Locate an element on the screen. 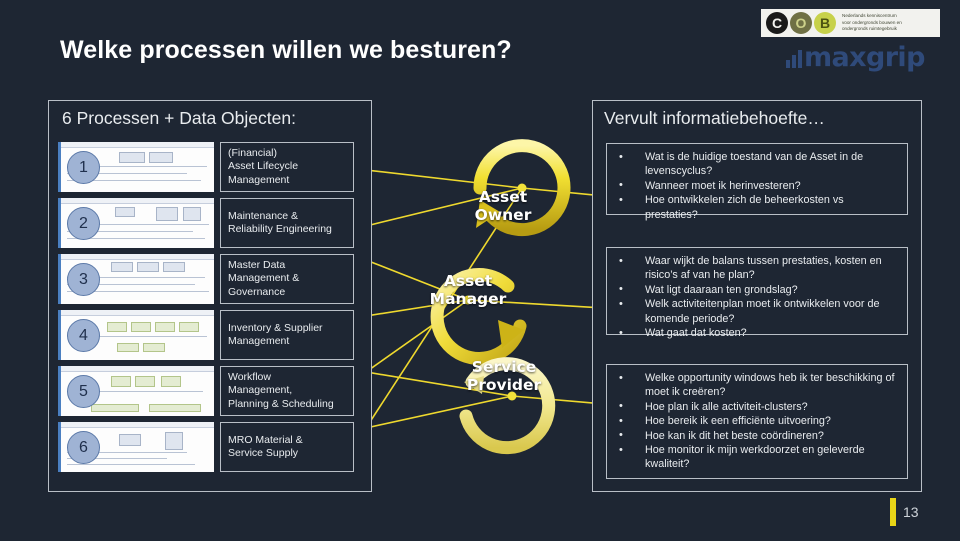  process-thumbnail: 5 is located at coordinates (136, 391).